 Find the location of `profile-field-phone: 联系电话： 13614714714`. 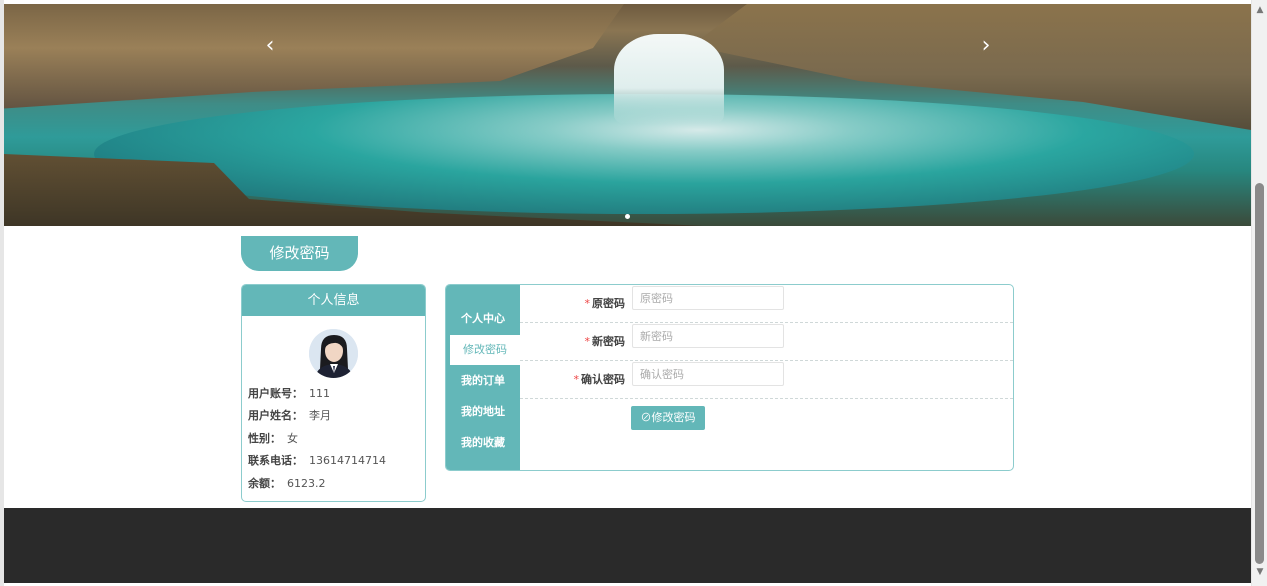

profile-field-phone: 联系电话： 13614714714 is located at coordinates (335, 461).